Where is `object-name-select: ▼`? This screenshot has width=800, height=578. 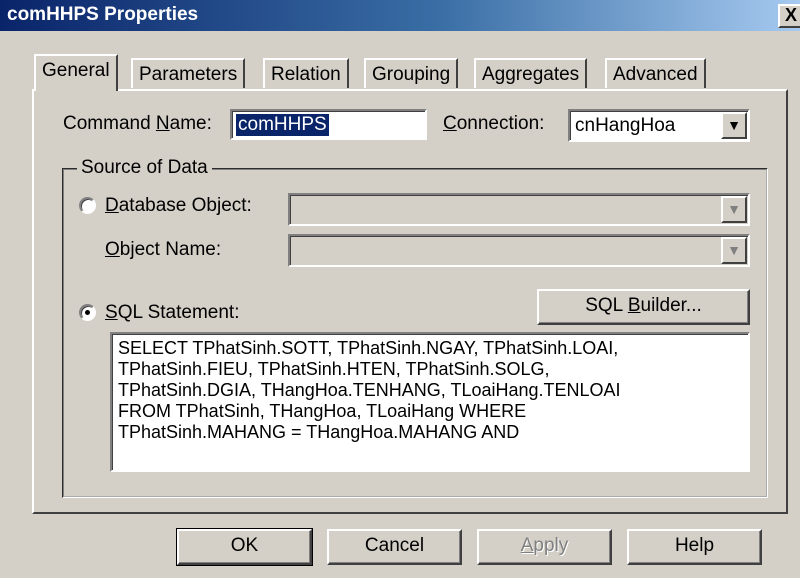 object-name-select: ▼ is located at coordinates (519, 250).